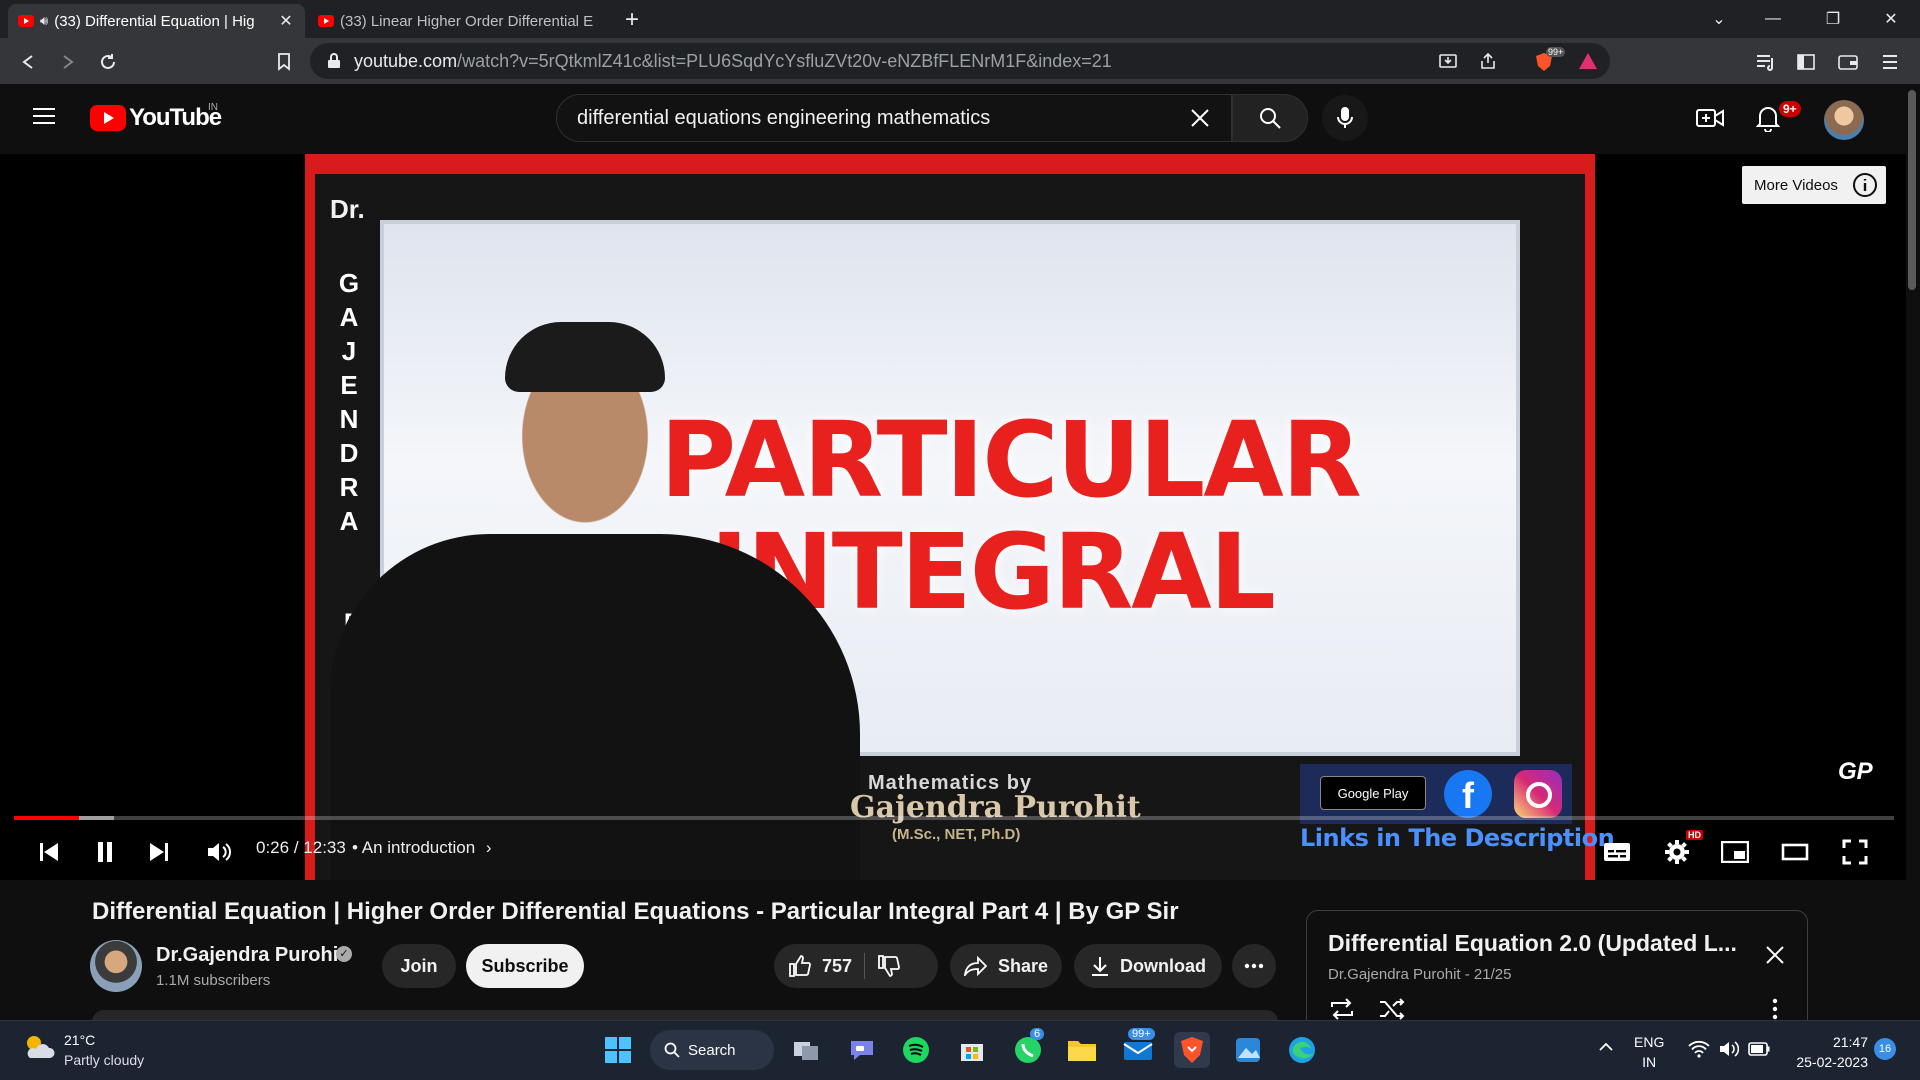 Image resolution: width=1920 pixels, height=1080 pixels. I want to click on clear-search-icon, so click(1200, 118).